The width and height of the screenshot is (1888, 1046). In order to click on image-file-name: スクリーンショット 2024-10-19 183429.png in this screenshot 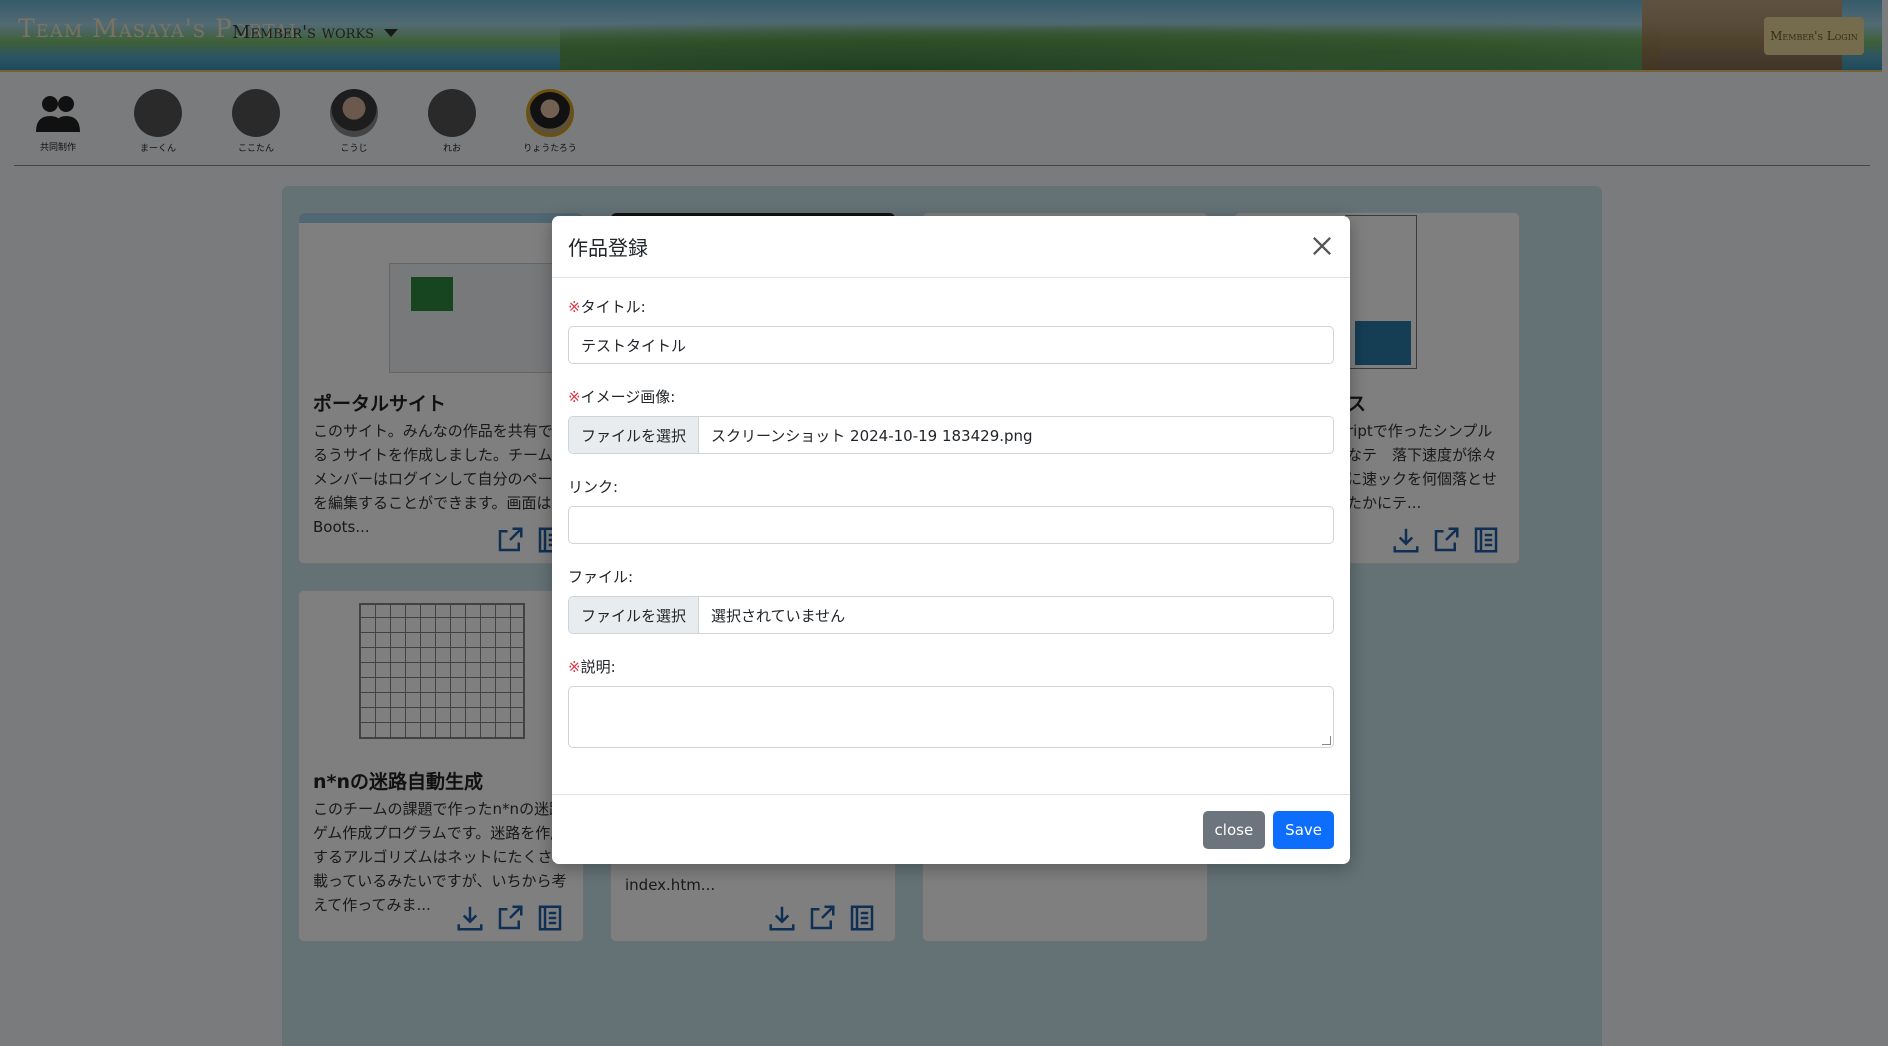, I will do `click(872, 435)`.